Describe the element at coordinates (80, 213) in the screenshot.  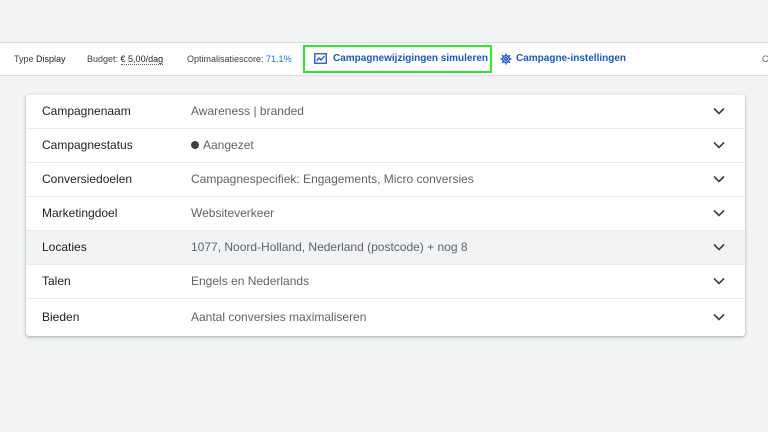
I see `setting-label: Marketingdoel` at that location.